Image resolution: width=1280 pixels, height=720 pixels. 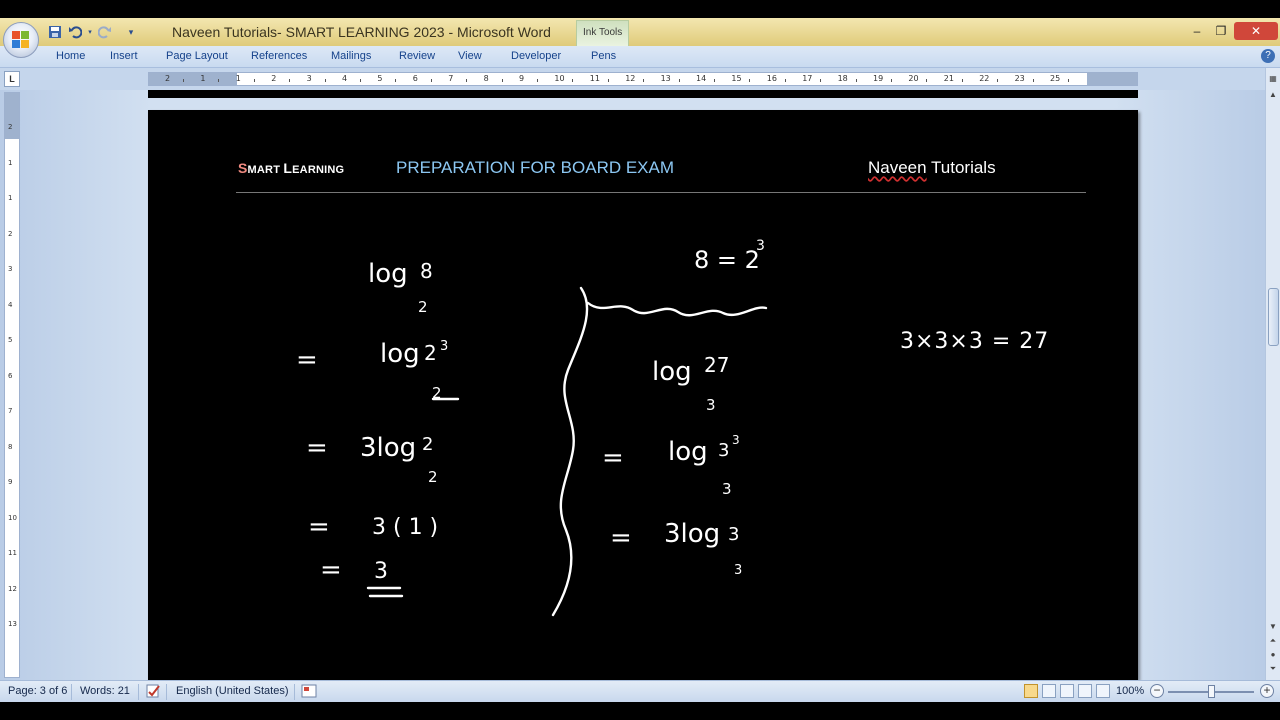 What do you see at coordinates (736, 78) in the screenshot?
I see `ruler-number: 15` at bounding box center [736, 78].